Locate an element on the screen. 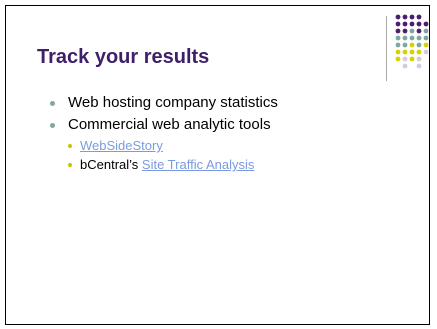 Image resolution: width=437 pixels, height=329 pixels. decorative-divider is located at coordinates (386, 48).